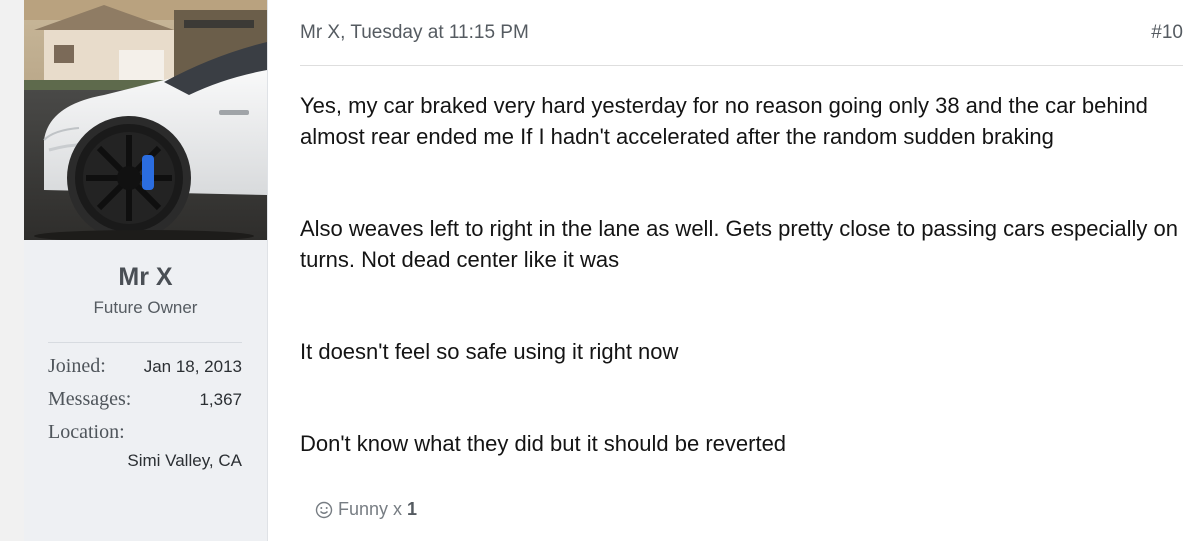  Describe the element at coordinates (77, 366) in the screenshot. I see `joined-label: Joined:` at that location.